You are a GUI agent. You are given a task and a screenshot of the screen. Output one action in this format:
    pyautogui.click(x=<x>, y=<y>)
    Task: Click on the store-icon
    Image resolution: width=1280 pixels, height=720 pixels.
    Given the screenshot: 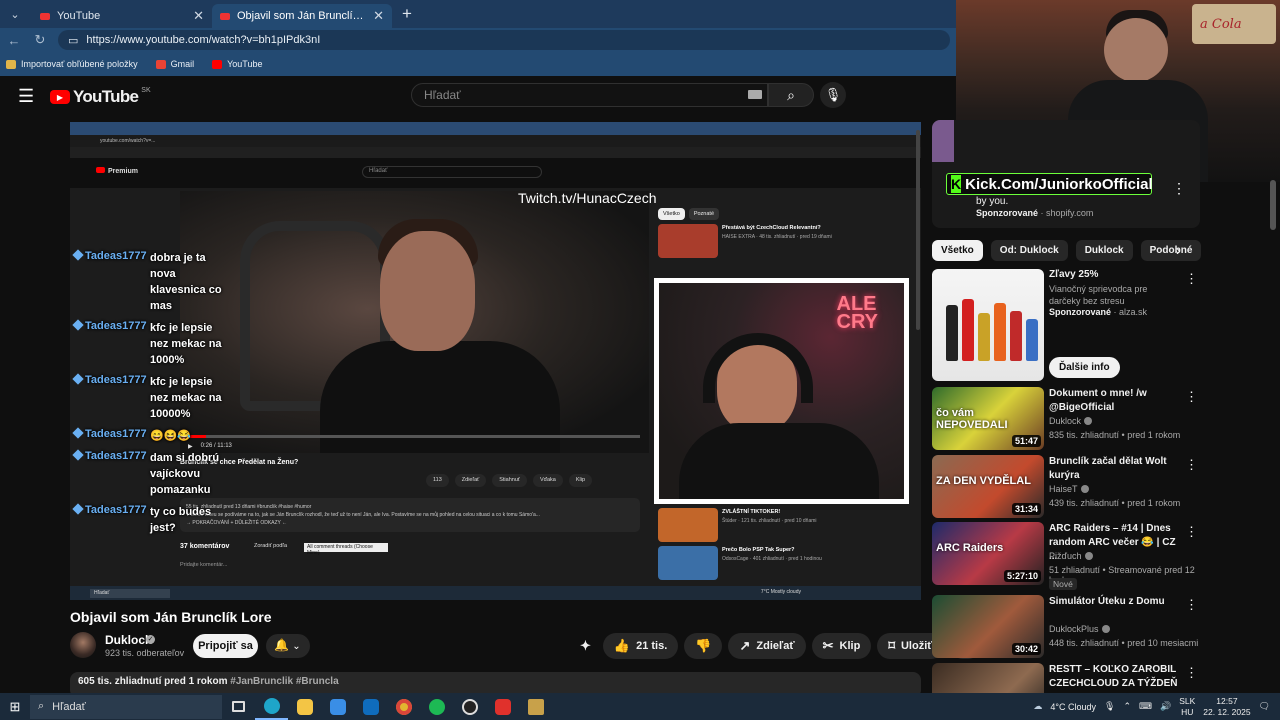 What is the action you would take?
    pyautogui.click(x=337, y=706)
    